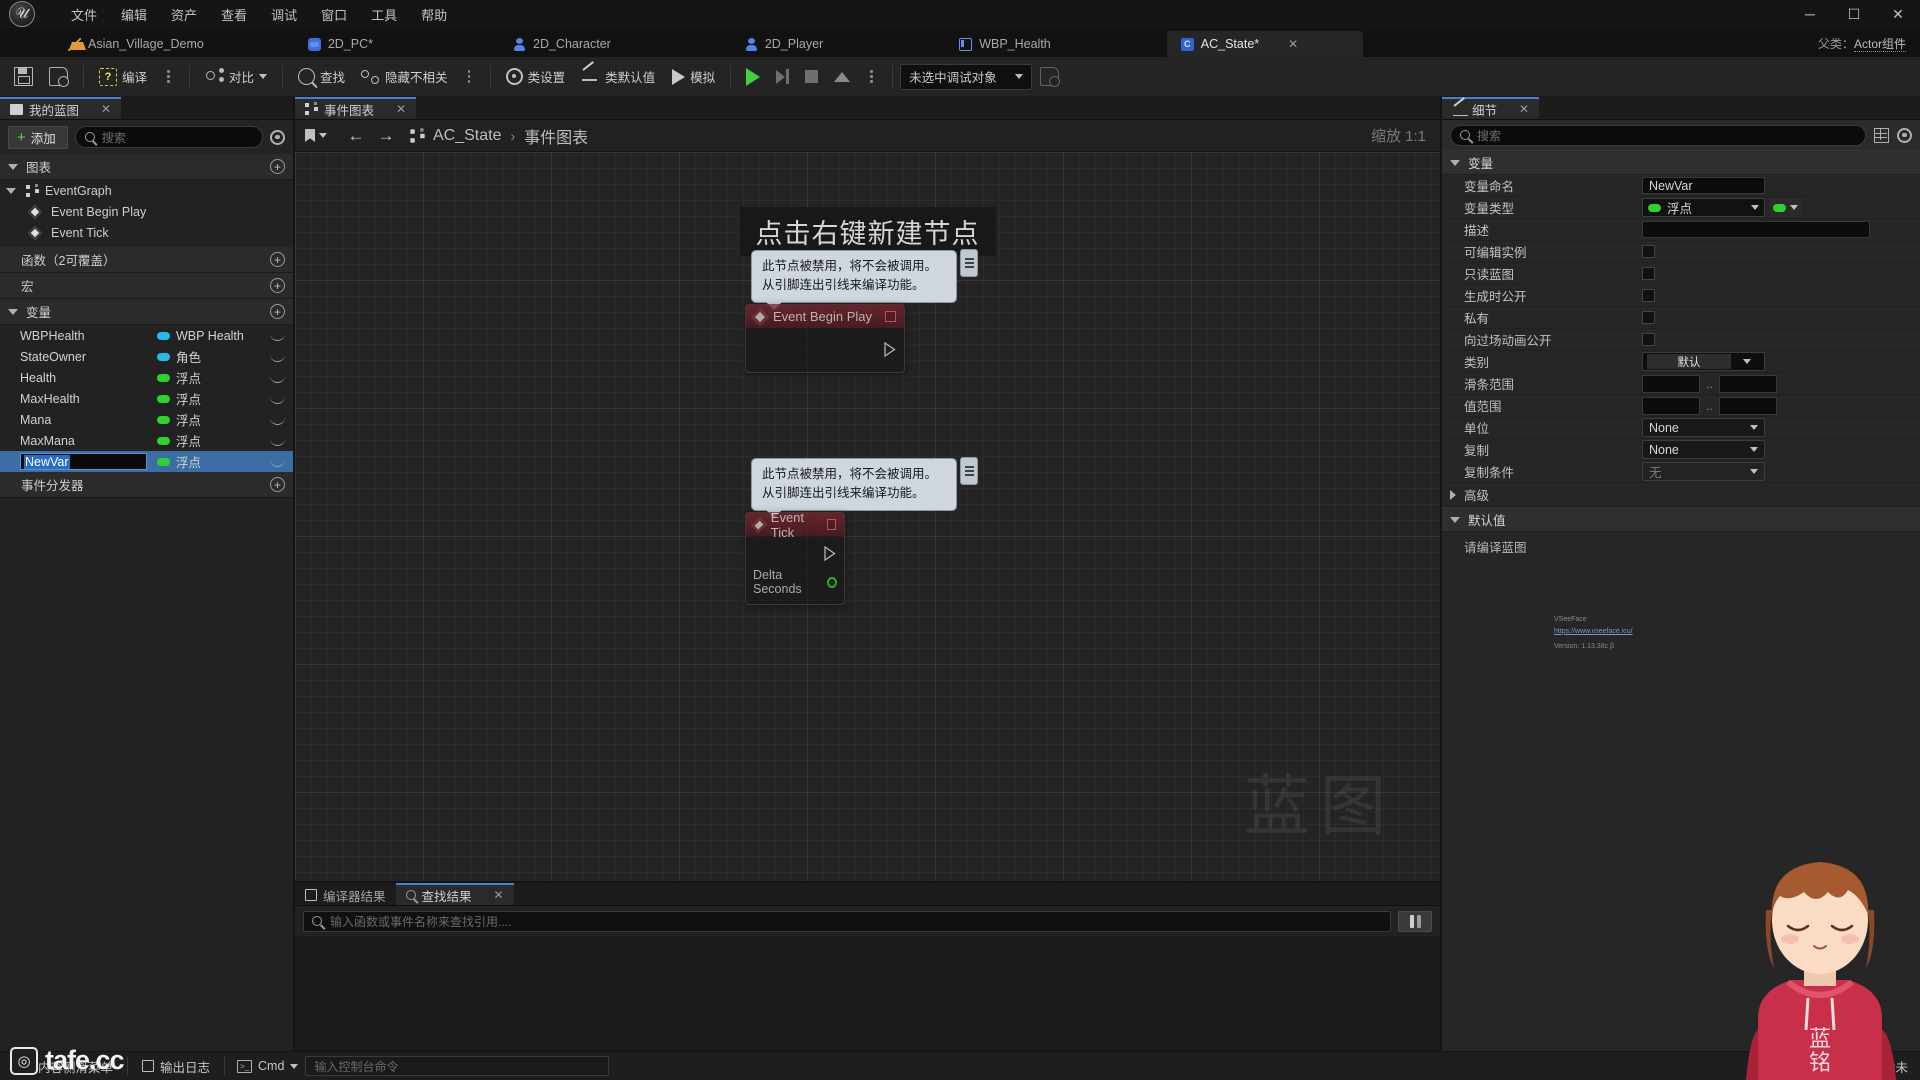 The width and height of the screenshot is (1920, 1080). I want to click on detail-row-advanced: 高级, so click(1681, 495).